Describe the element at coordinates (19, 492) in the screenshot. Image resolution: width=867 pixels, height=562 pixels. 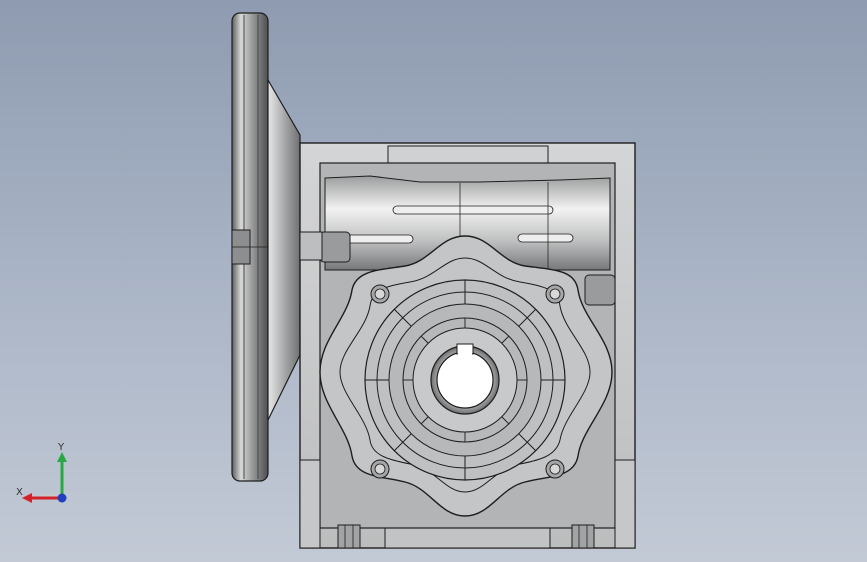
I see `x-axis-label: X` at that location.